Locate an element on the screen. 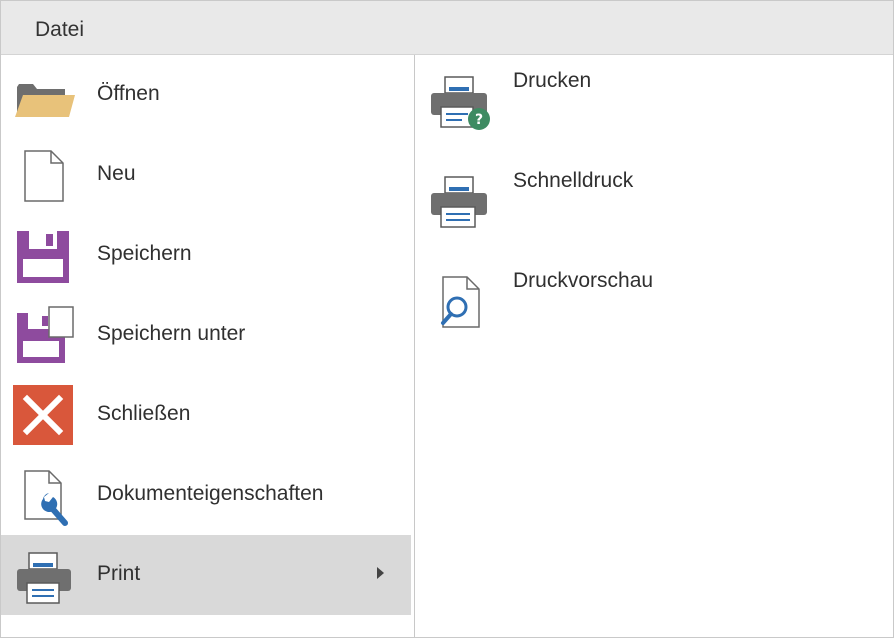 Image resolution: width=894 pixels, height=638 pixels. new-document-icon is located at coordinates (44, 176).